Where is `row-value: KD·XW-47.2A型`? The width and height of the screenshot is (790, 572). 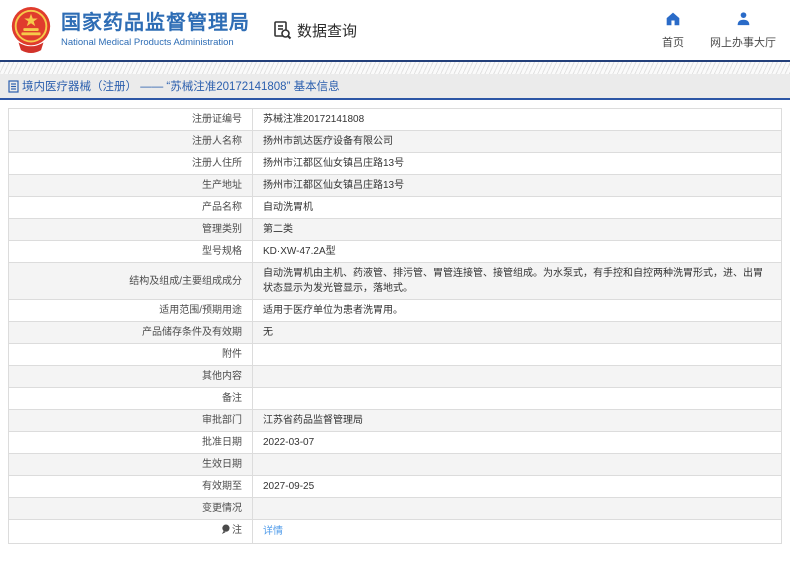 row-value: KD·XW-47.2A型 is located at coordinates (517, 251).